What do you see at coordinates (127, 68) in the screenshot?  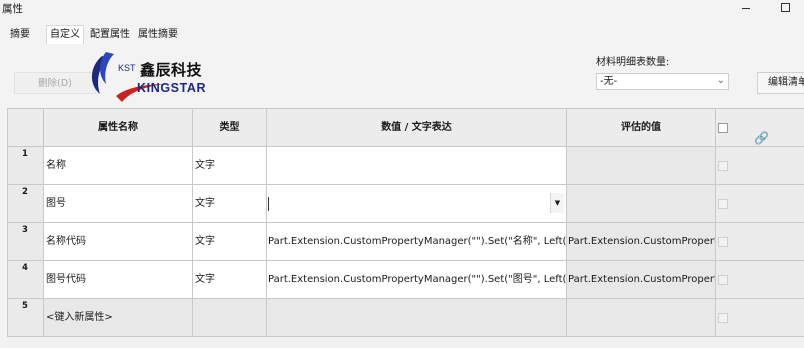 I see `logo-kst-text: KST` at bounding box center [127, 68].